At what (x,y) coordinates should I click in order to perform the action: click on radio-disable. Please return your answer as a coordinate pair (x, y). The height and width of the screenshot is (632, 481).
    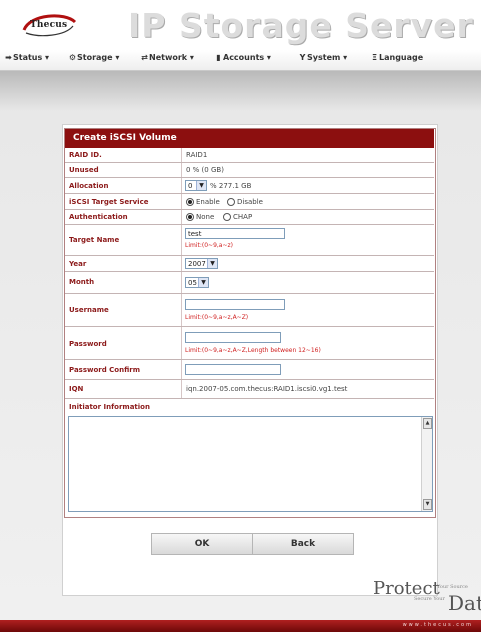
    Looking at the image, I should click on (231, 202).